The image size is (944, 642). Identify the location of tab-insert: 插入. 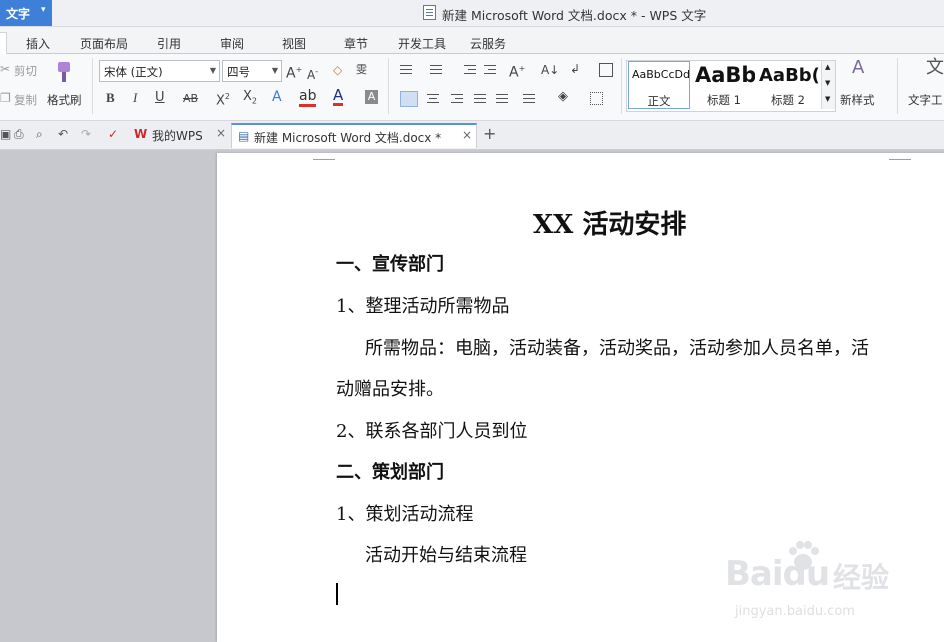
(38, 43).